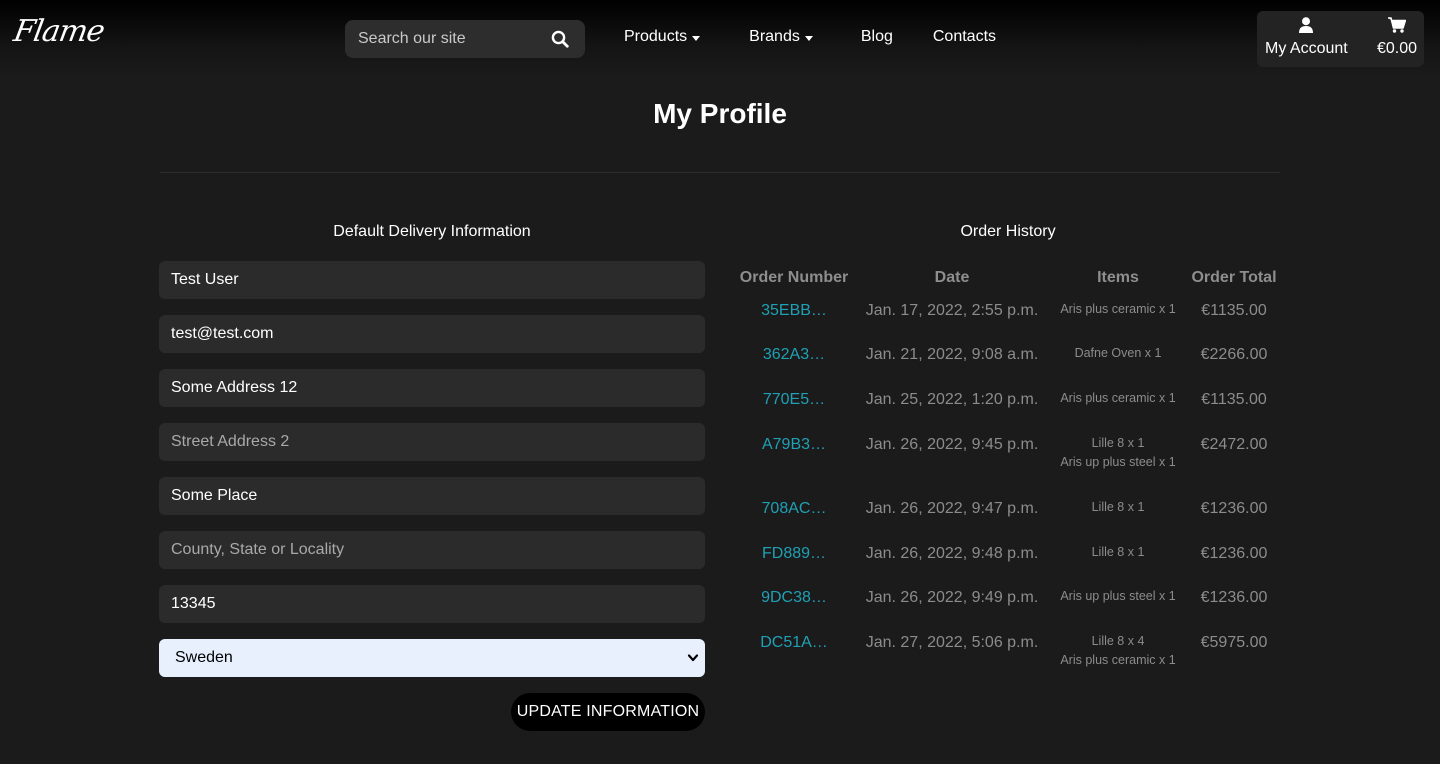 The width and height of the screenshot is (1440, 764). Describe the element at coordinates (1234, 354) in the screenshot. I see `order-total: €2266.00` at that location.